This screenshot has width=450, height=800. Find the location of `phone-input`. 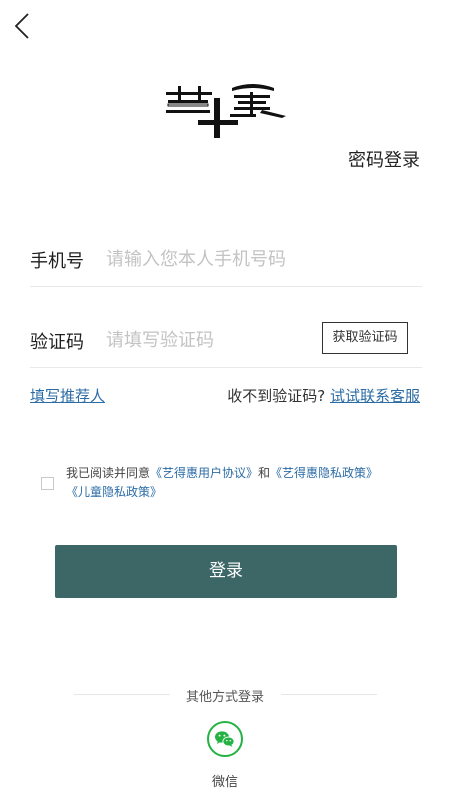

phone-input is located at coordinates (256, 259).